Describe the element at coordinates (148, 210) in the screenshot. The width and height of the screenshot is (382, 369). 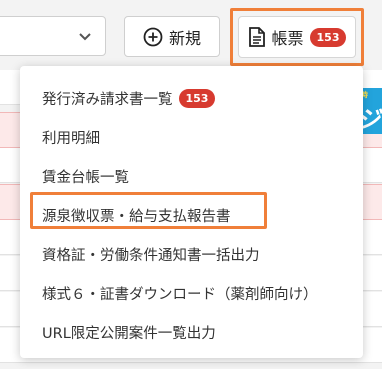
I see `withholding-slip-highlight` at that location.